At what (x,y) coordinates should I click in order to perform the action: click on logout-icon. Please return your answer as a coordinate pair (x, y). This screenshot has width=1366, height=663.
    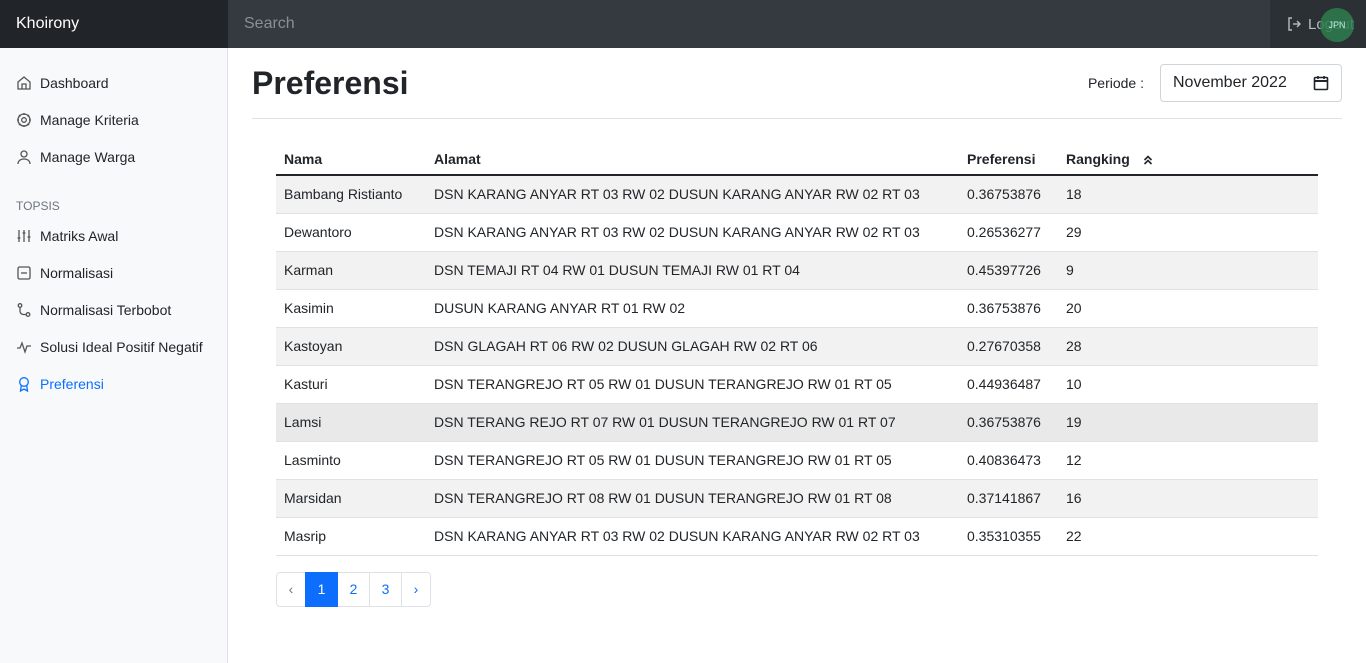
    Looking at the image, I should click on (1294, 24).